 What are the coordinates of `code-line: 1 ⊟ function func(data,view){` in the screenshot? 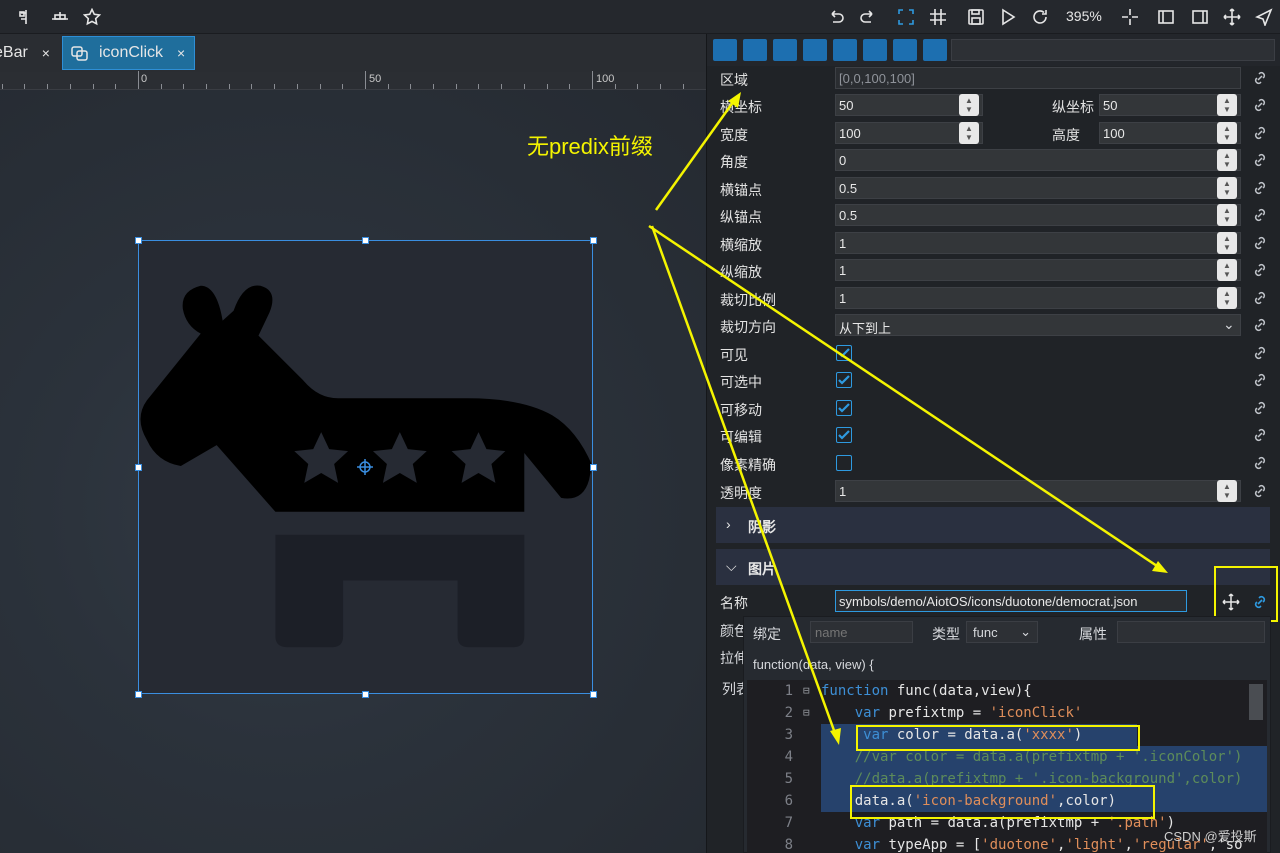 It's located at (1007, 691).